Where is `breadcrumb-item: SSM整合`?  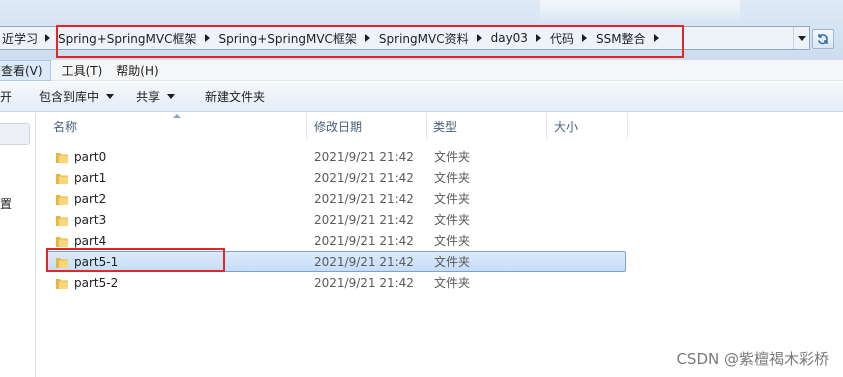
breadcrumb-item: SSM整合 is located at coordinates (628, 38).